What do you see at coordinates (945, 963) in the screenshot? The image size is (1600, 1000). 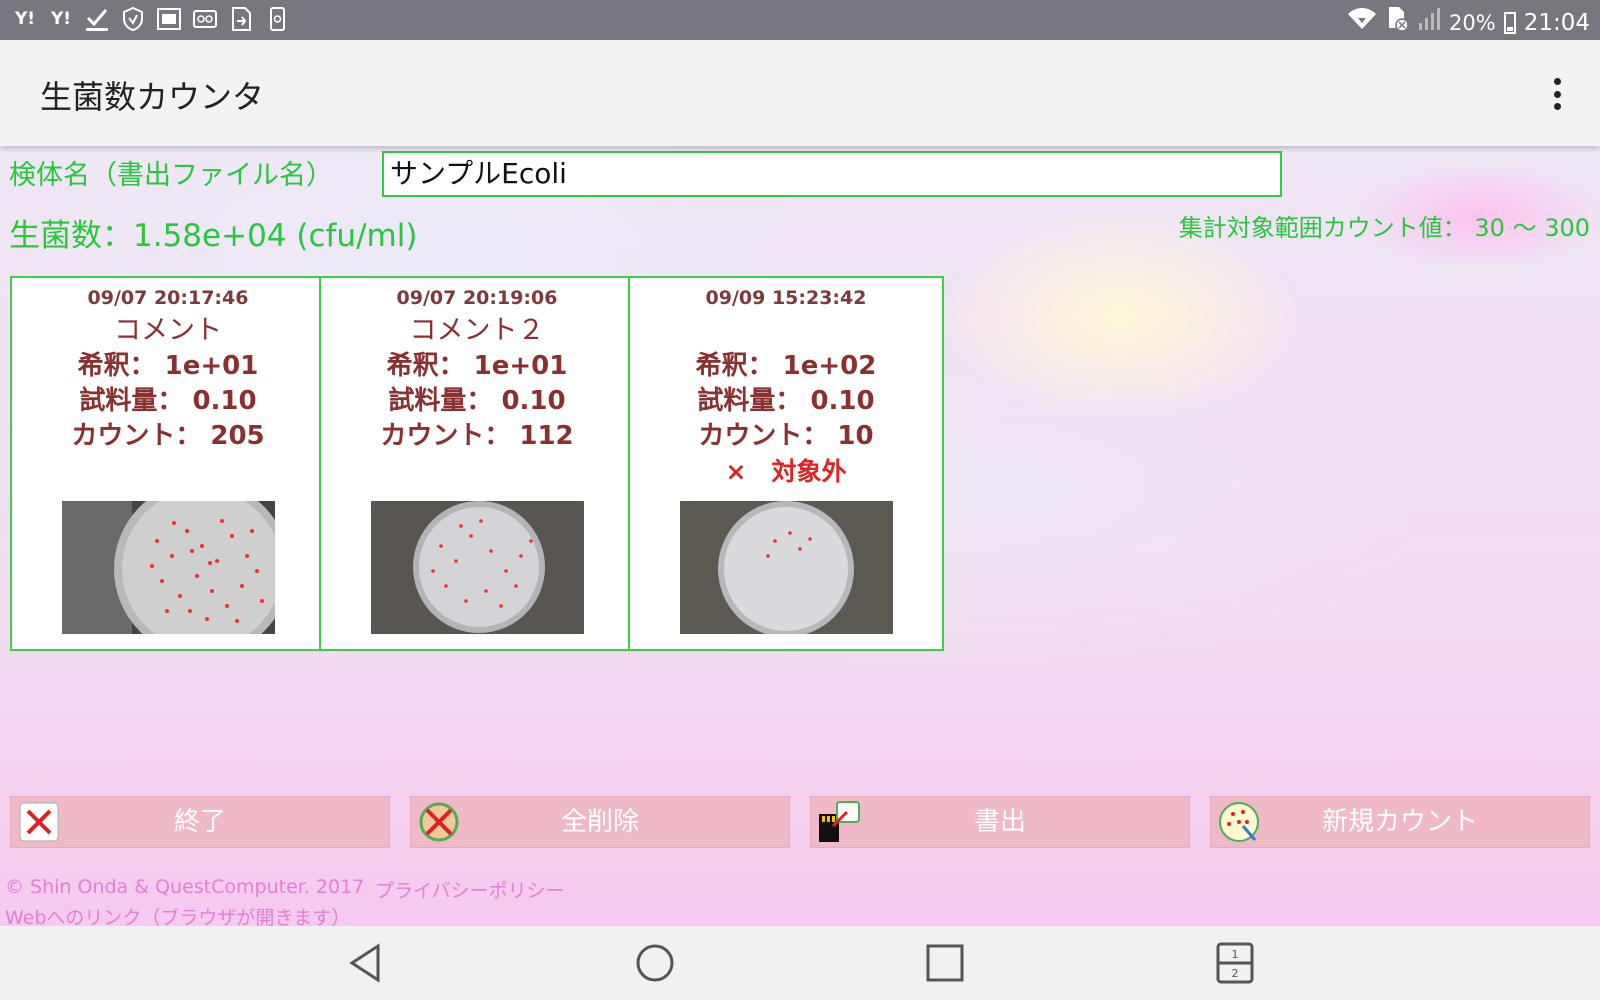 I see `recent-apps-icon` at bounding box center [945, 963].